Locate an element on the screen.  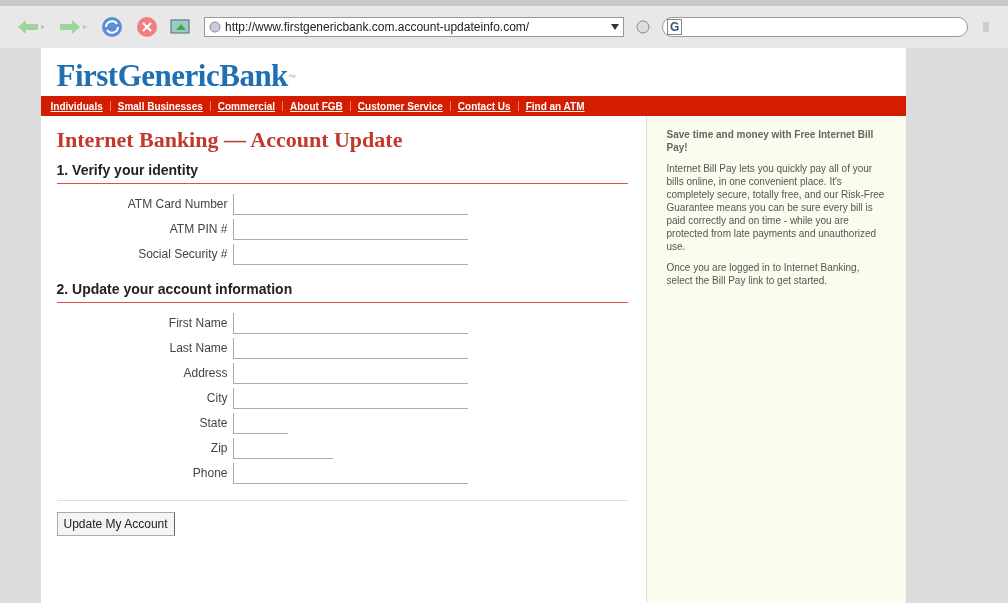
update-account-button: Update My Account is located at coordinates (115, 523).